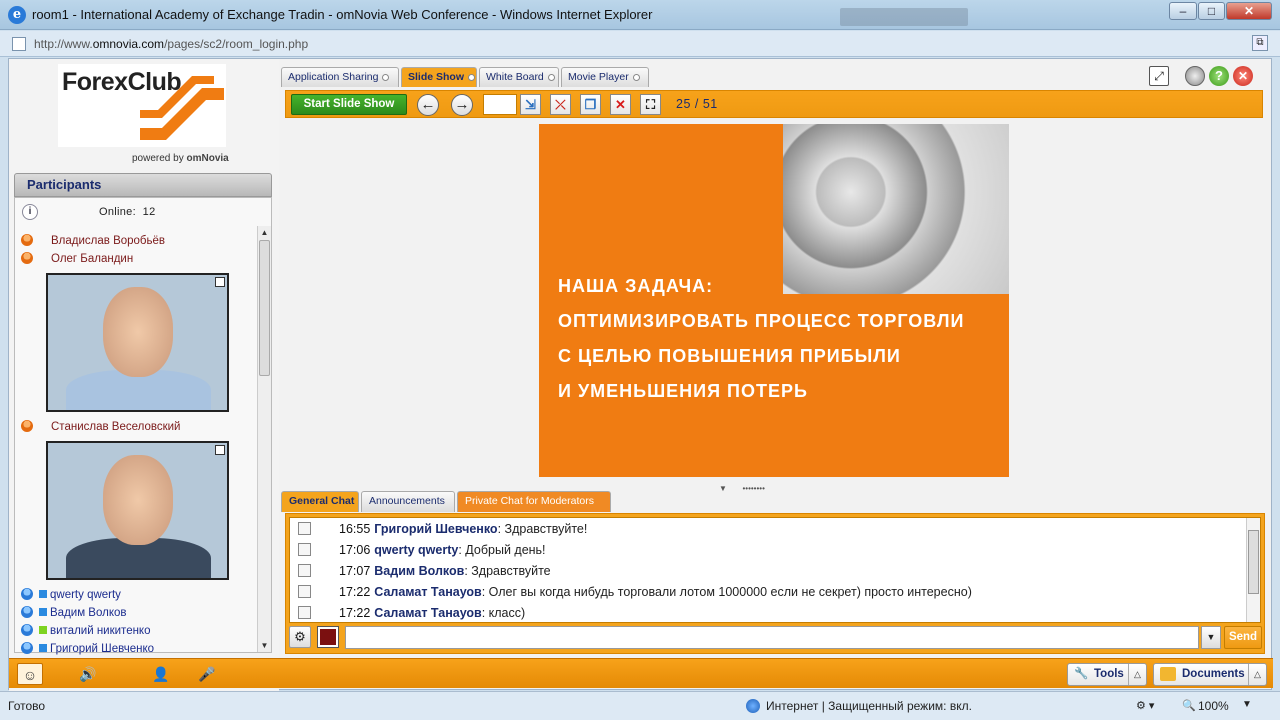  I want to click on maximize-button: □, so click(1211, 11).